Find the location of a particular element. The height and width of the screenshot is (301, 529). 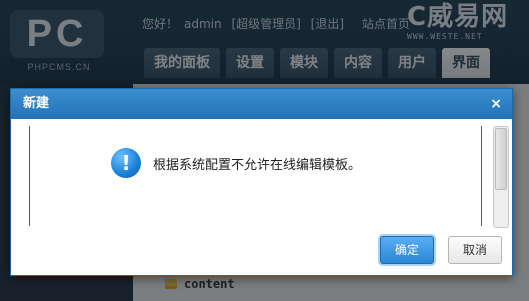

dialog-title-bar: 新建 × is located at coordinates (261, 104).